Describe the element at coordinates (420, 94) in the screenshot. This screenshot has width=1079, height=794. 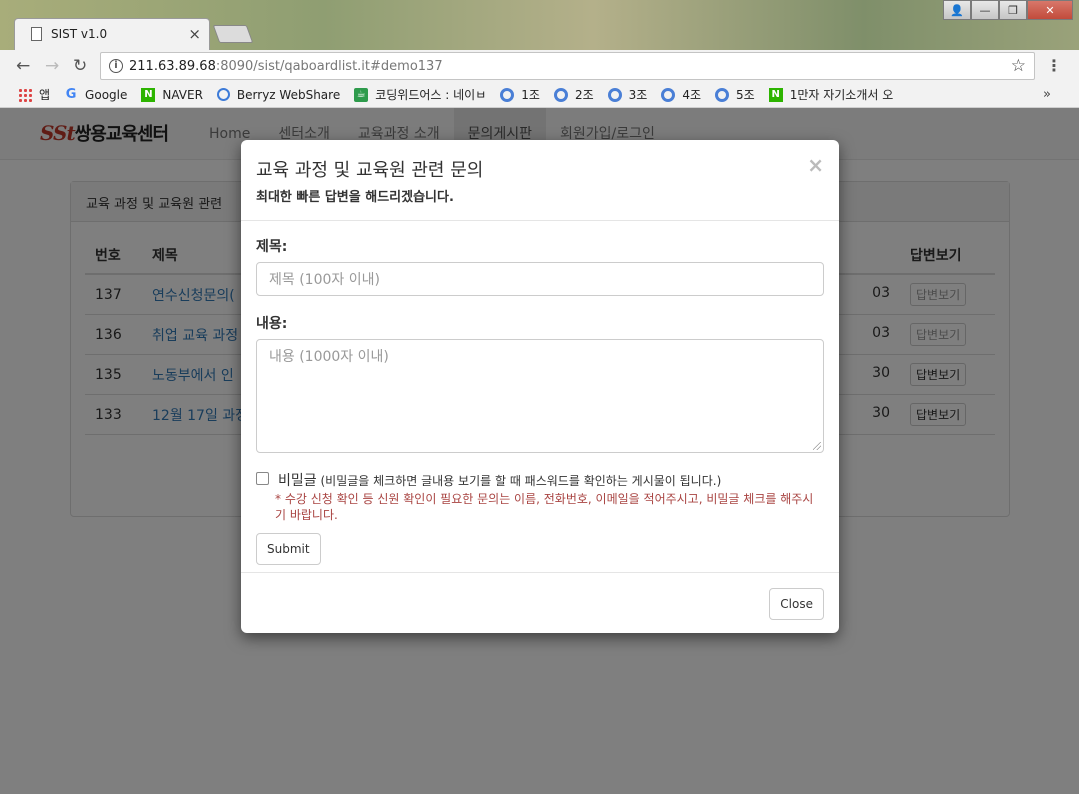
I see `bookmark-codingwithus: ☕ 코딩위드어스 : 네이ㅂ` at that location.